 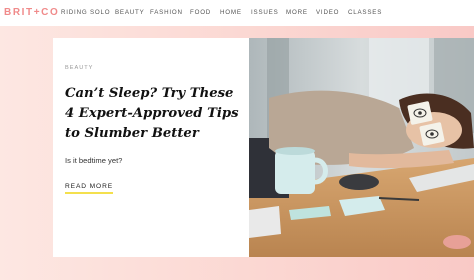 What do you see at coordinates (265, 12) in the screenshot?
I see `nav-item-issues: ISSUES` at bounding box center [265, 12].